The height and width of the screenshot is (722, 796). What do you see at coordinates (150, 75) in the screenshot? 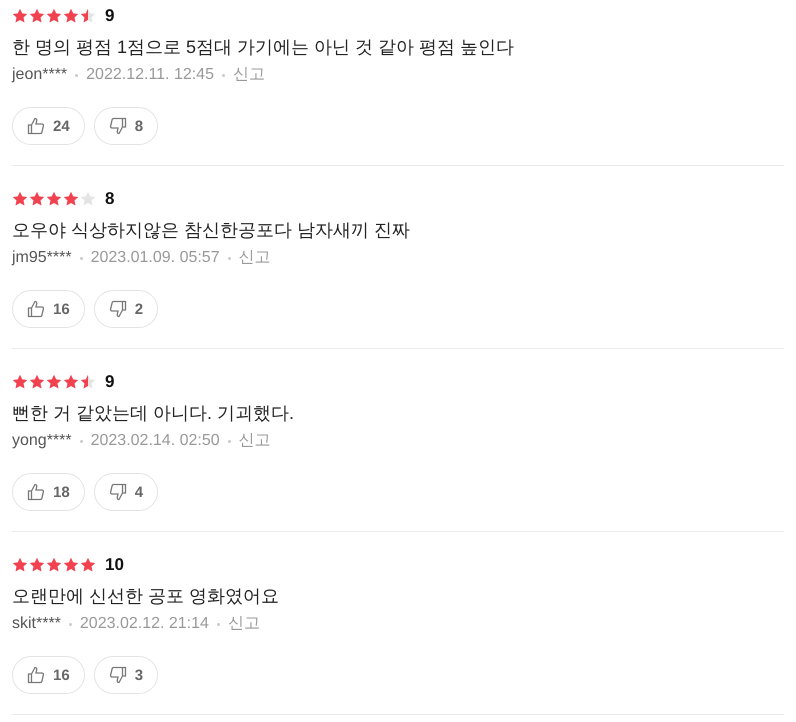
I see `review-date: 2022.12.11. 12:45` at bounding box center [150, 75].